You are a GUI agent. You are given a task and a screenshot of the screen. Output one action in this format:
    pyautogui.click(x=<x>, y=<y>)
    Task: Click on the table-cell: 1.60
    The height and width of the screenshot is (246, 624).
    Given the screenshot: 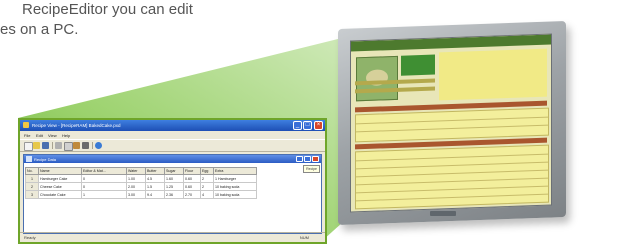 What is the action you would take?
    pyautogui.click(x=174, y=178)
    